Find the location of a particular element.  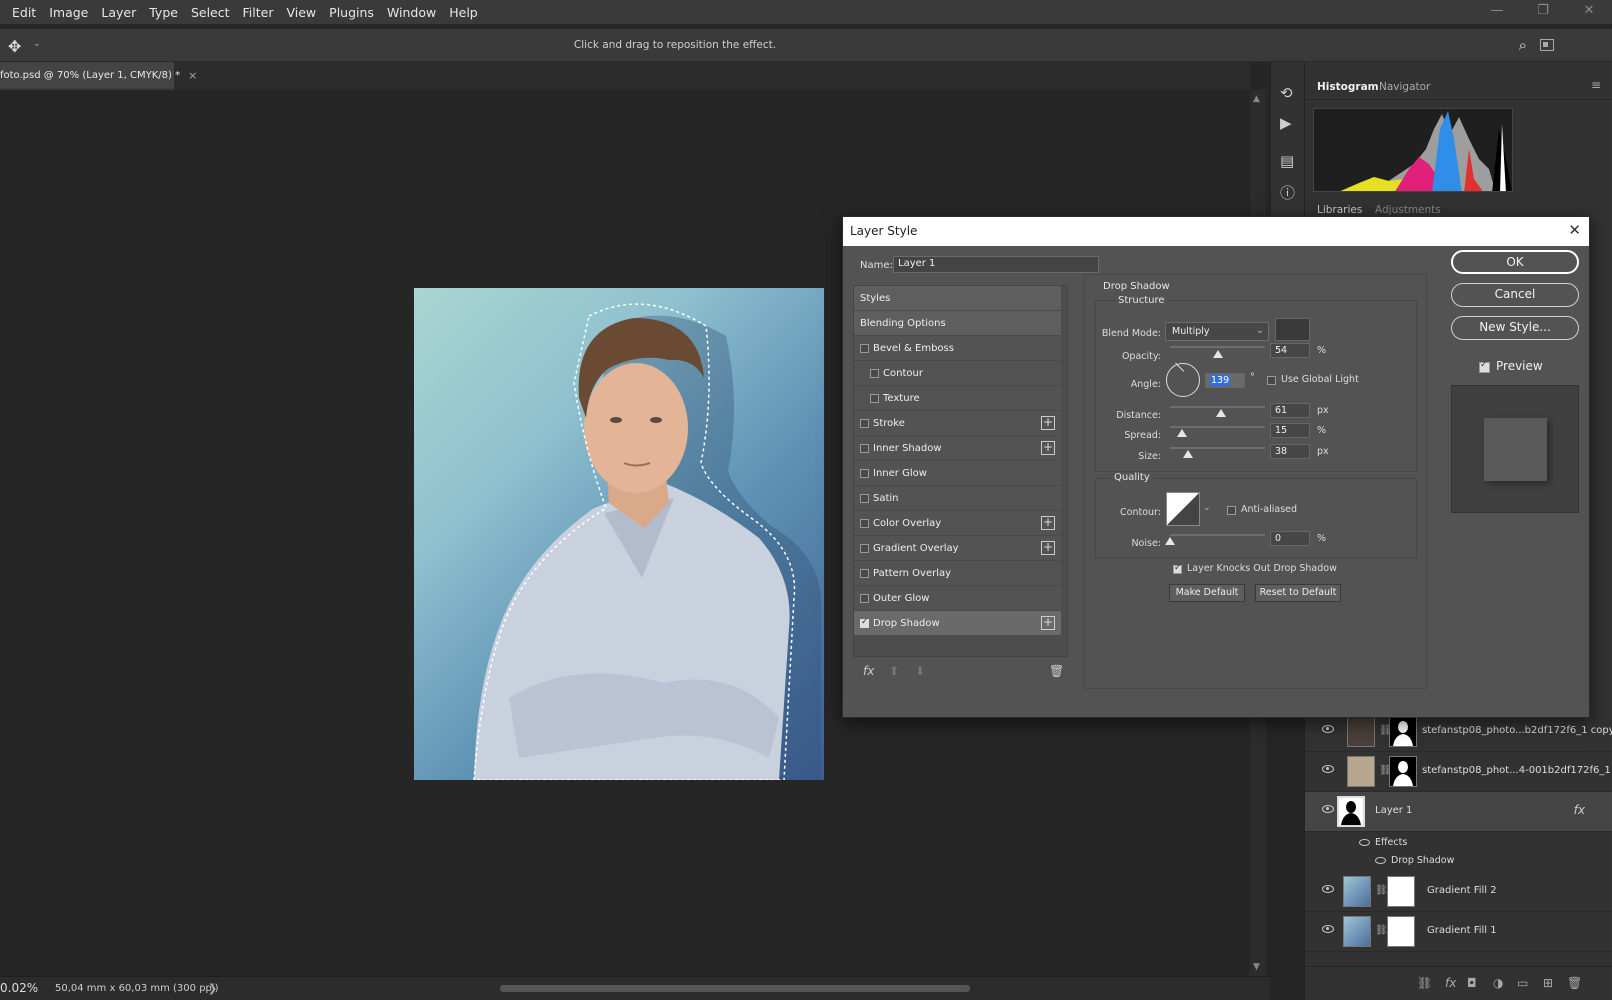

blend-mode-select: Multiply ⌄ is located at coordinates (1217, 331).